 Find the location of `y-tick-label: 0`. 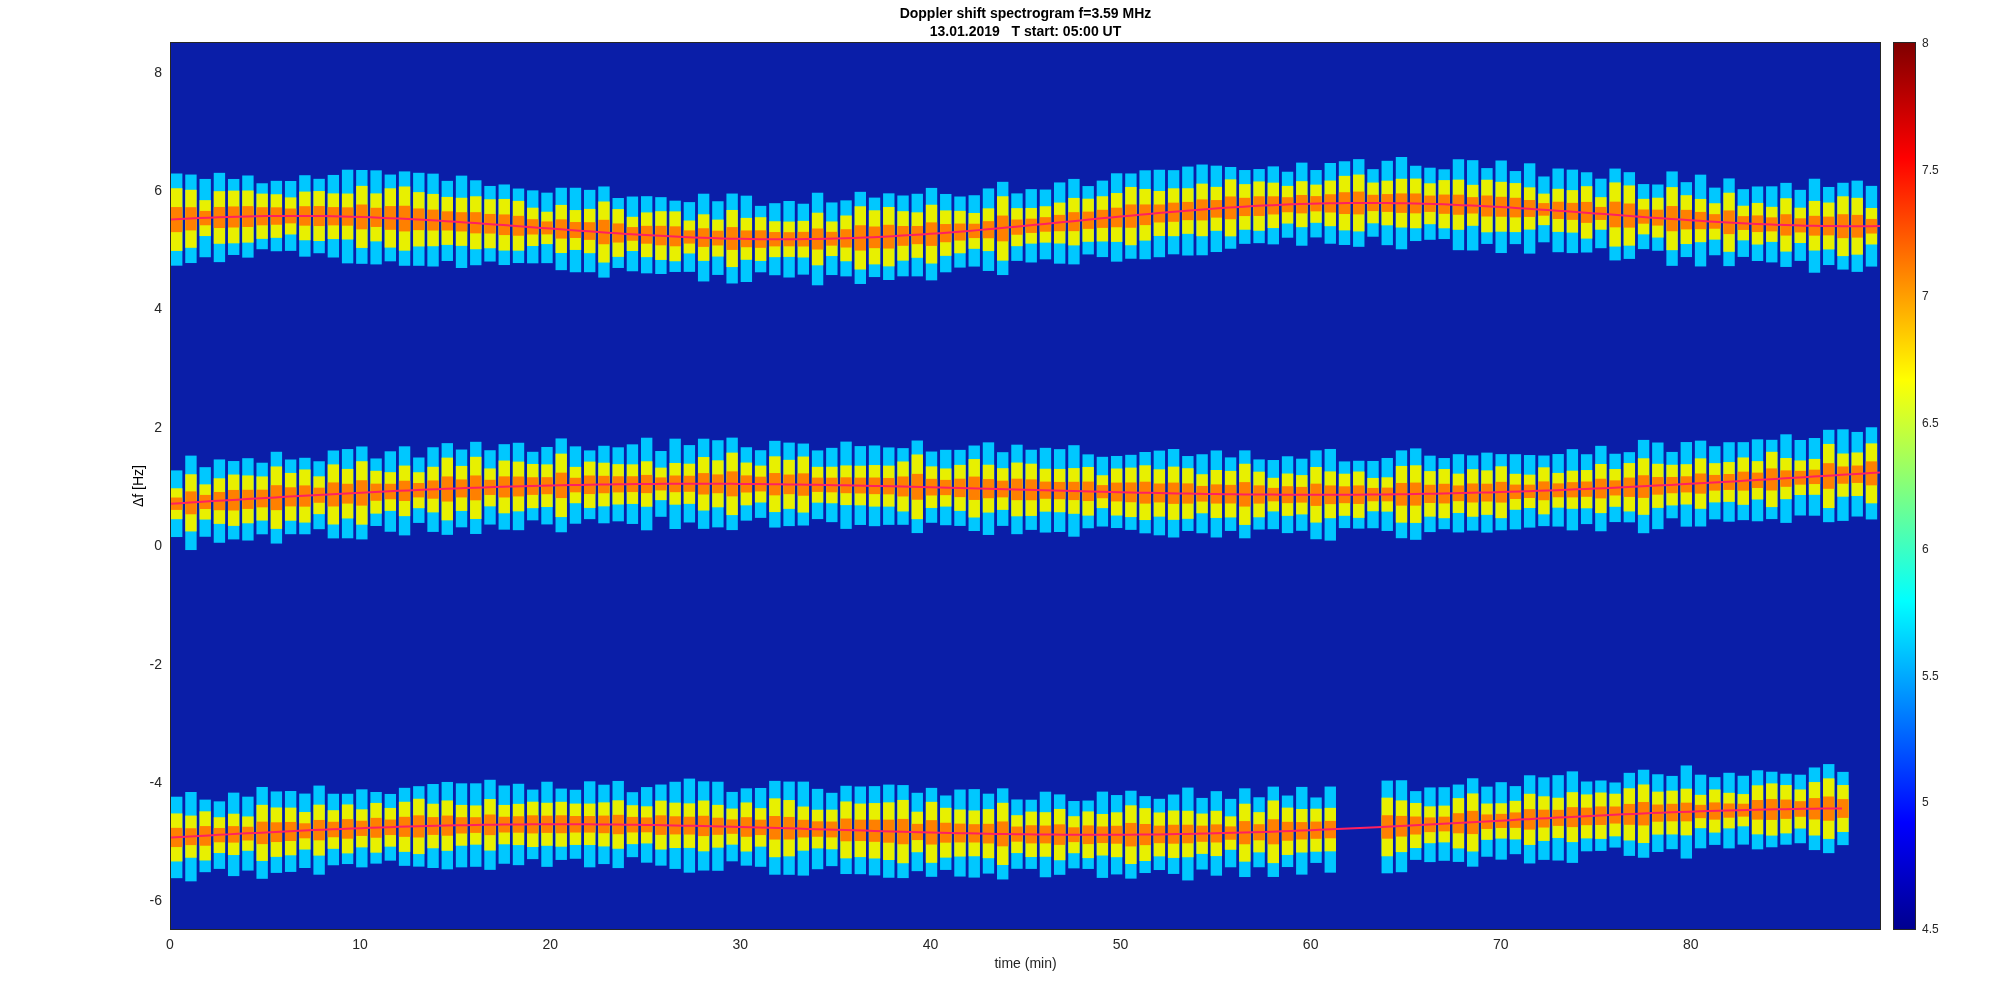

y-tick-label: 0 is located at coordinates (158, 545).